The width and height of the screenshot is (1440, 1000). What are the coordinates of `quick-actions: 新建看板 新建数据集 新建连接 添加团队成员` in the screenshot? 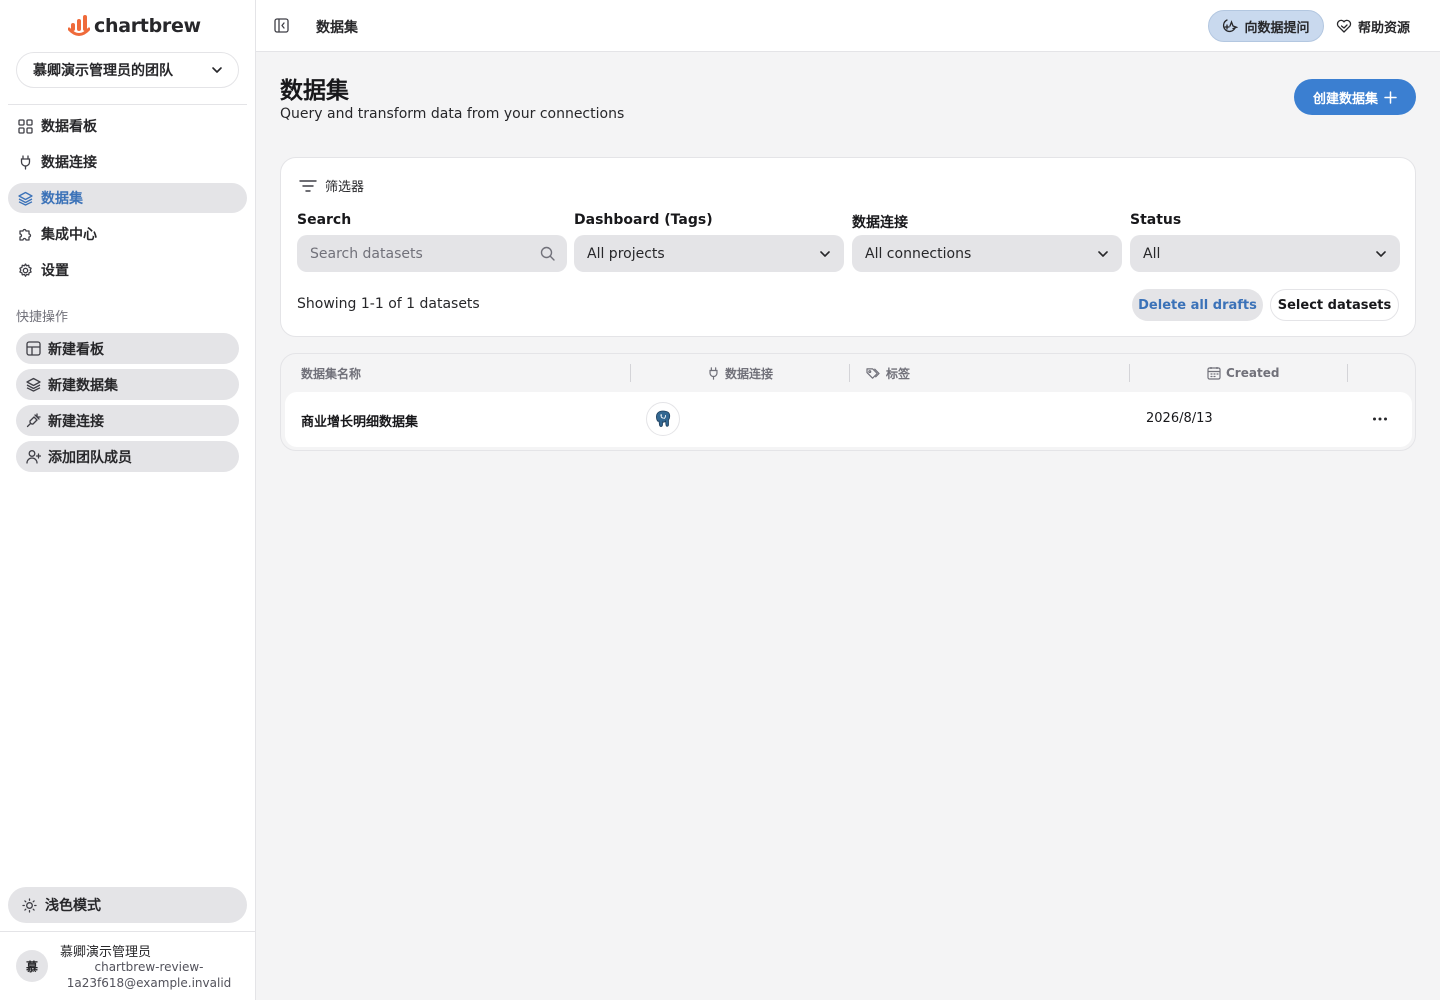 It's located at (127, 405).